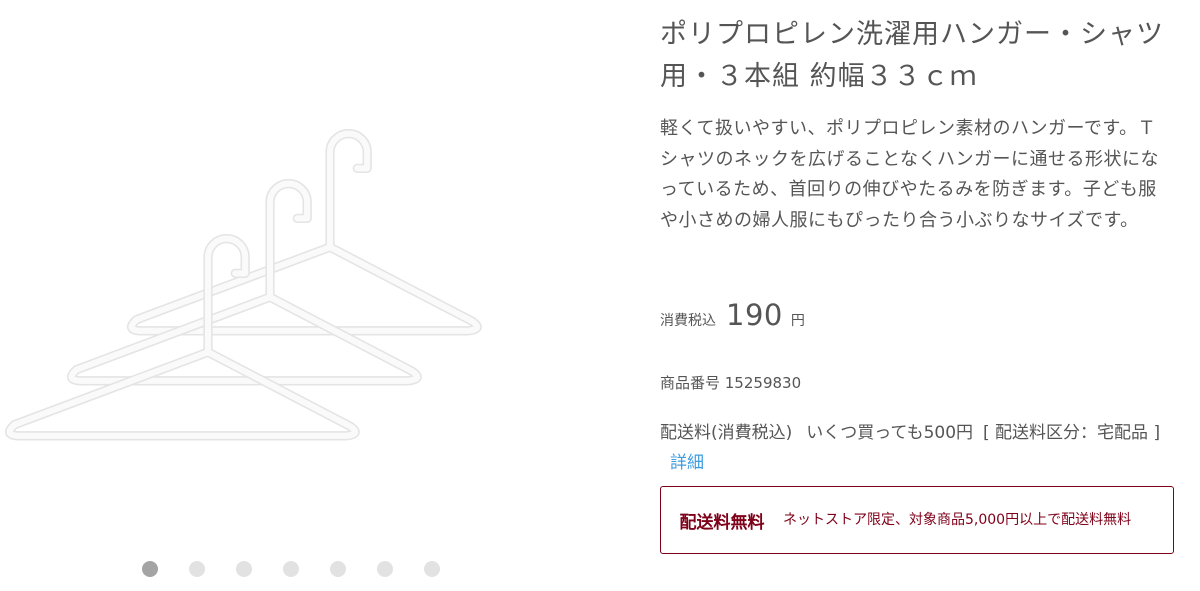  I want to click on price-tax-label: 消費税込, so click(688, 321).